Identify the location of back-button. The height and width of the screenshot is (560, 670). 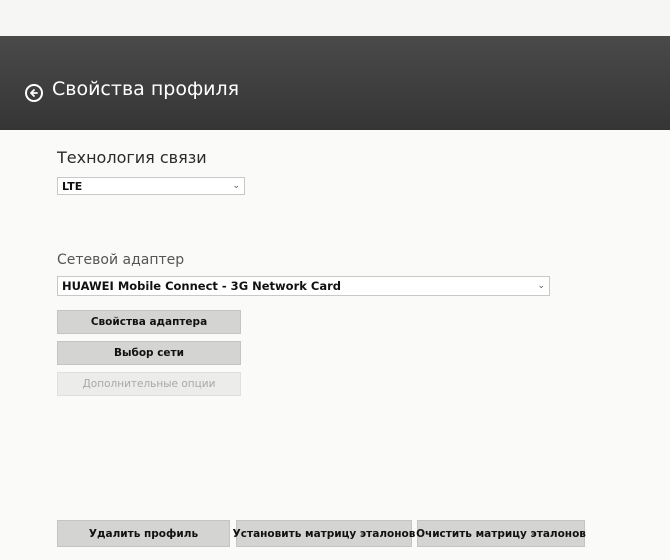
(34, 93).